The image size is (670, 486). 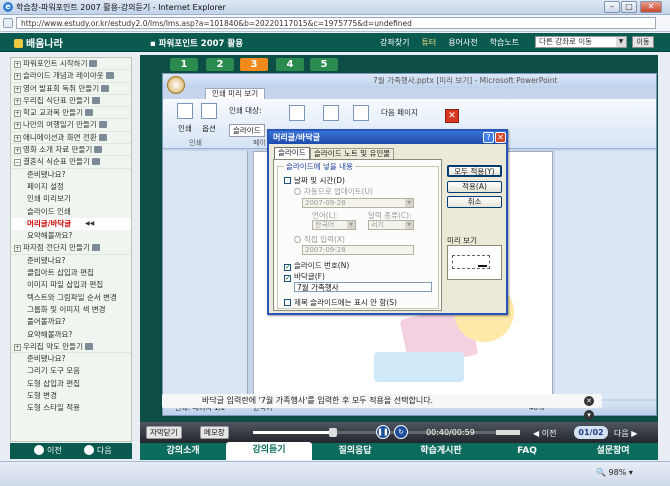 I want to click on sidebar-item: + 우리집 식단표 만들기, so click(x=71, y=101).